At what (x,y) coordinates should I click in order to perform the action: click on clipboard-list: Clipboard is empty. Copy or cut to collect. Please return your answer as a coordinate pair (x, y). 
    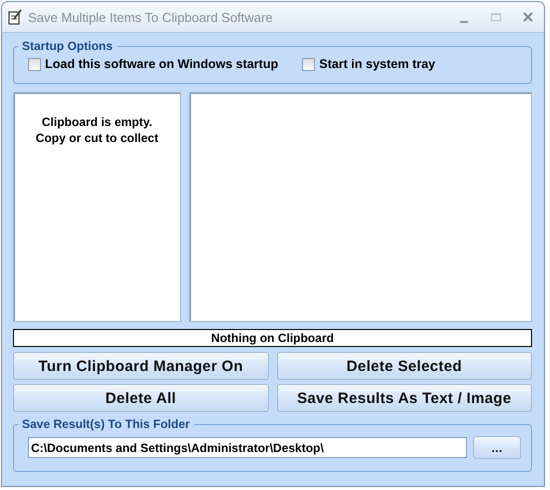
    Looking at the image, I should click on (97, 207).